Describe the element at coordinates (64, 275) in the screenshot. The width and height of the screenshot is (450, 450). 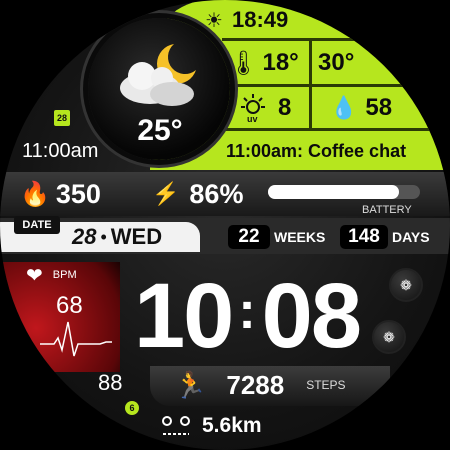
I see `heart-label: BPM` at that location.